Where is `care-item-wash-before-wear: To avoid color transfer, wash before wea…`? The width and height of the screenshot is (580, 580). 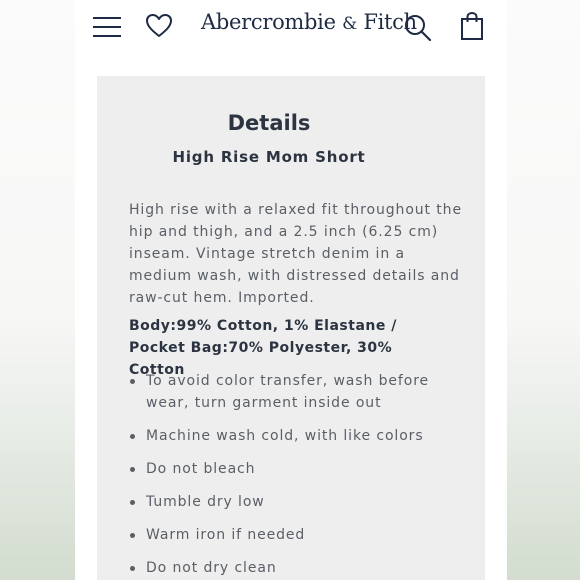
care-item-wash-before-wear: To avoid color transfer, wash before wea… is located at coordinates (294, 392).